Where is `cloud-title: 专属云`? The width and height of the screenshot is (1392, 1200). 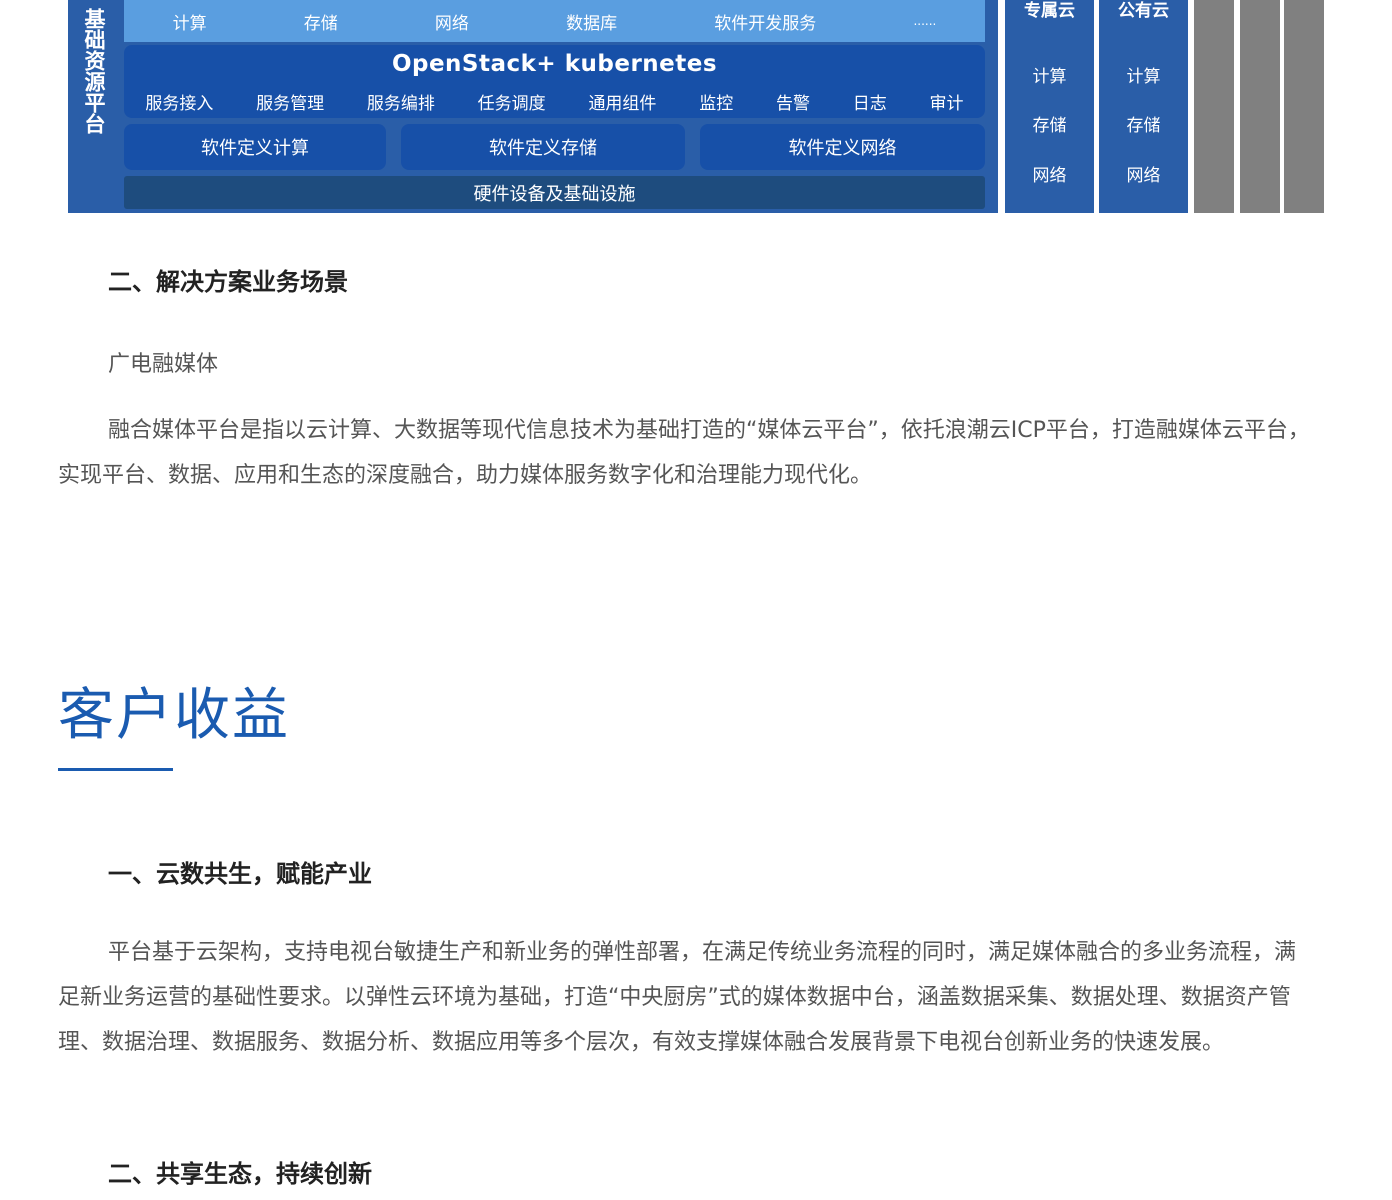
cloud-title: 专属云 is located at coordinates (1049, 11).